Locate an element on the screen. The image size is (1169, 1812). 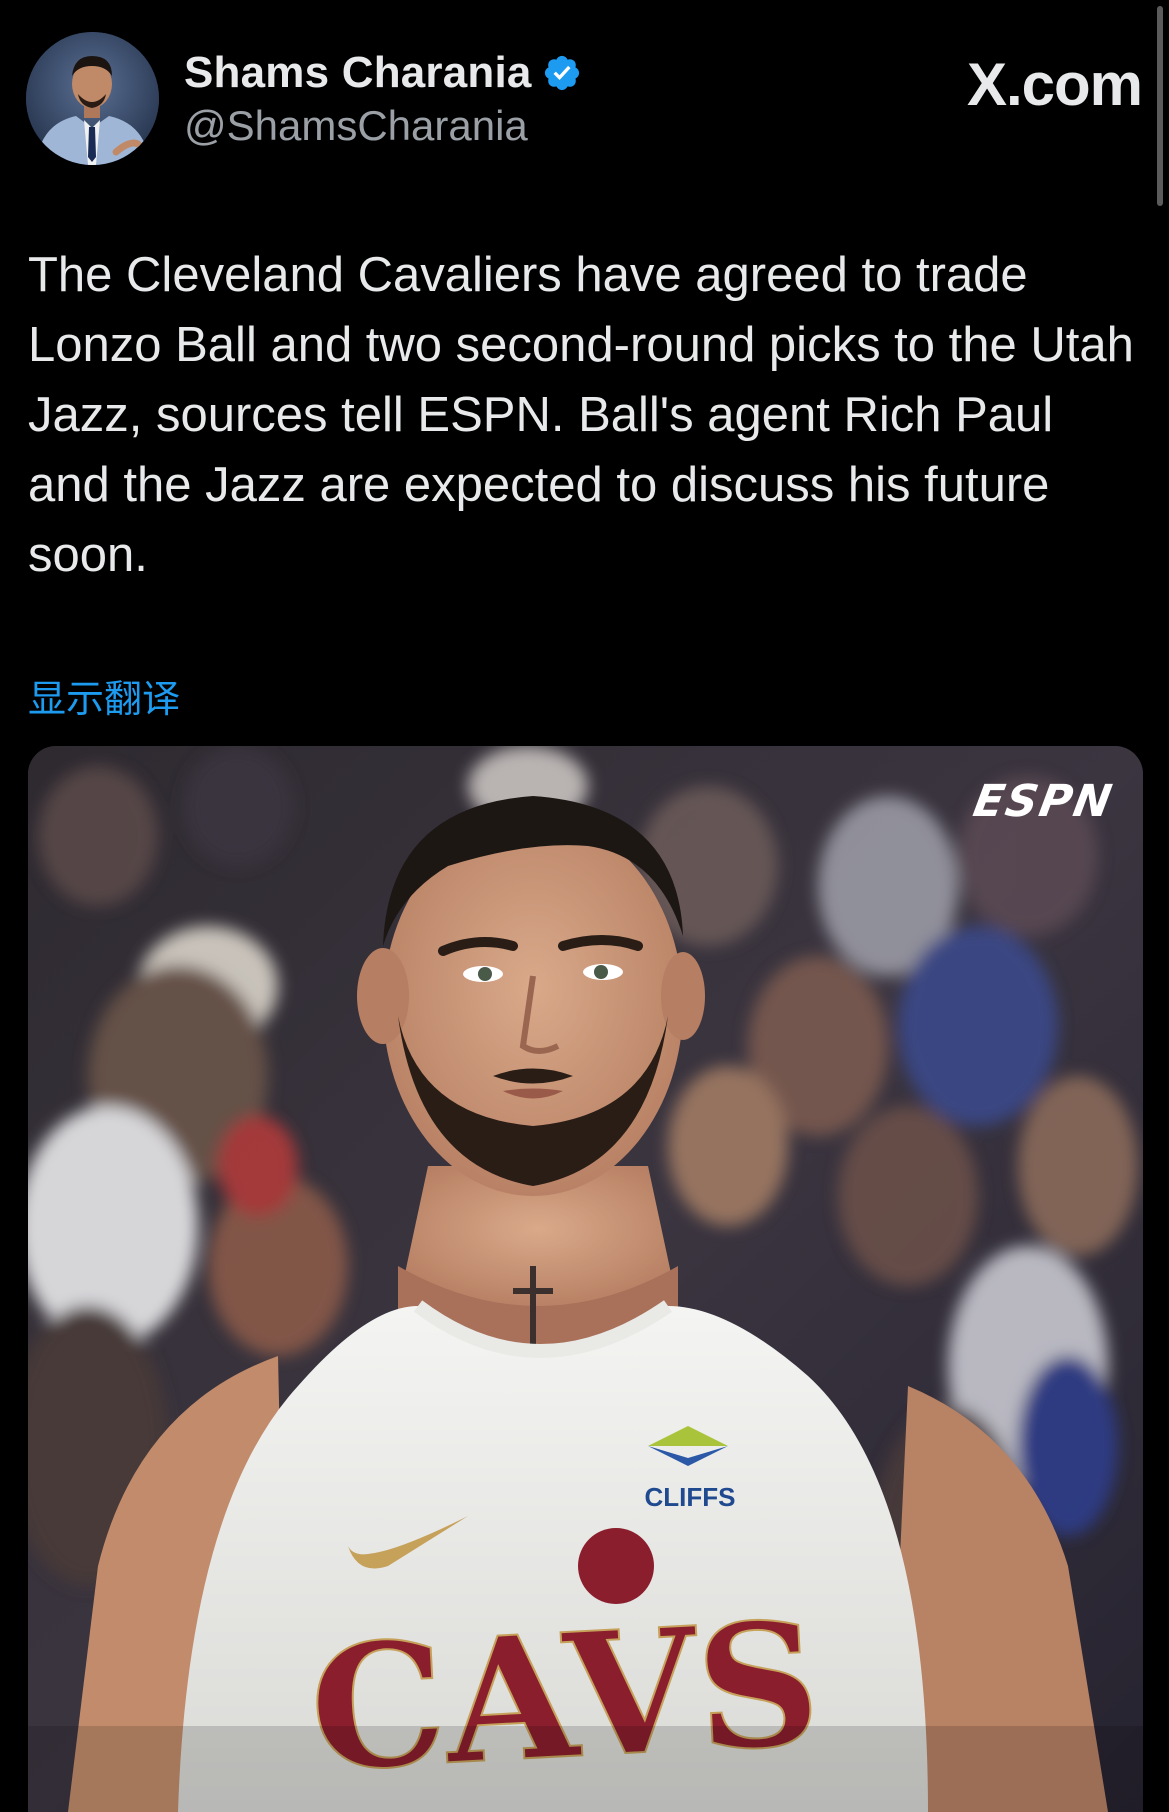
scrollbar is located at coordinates (1160, 106).